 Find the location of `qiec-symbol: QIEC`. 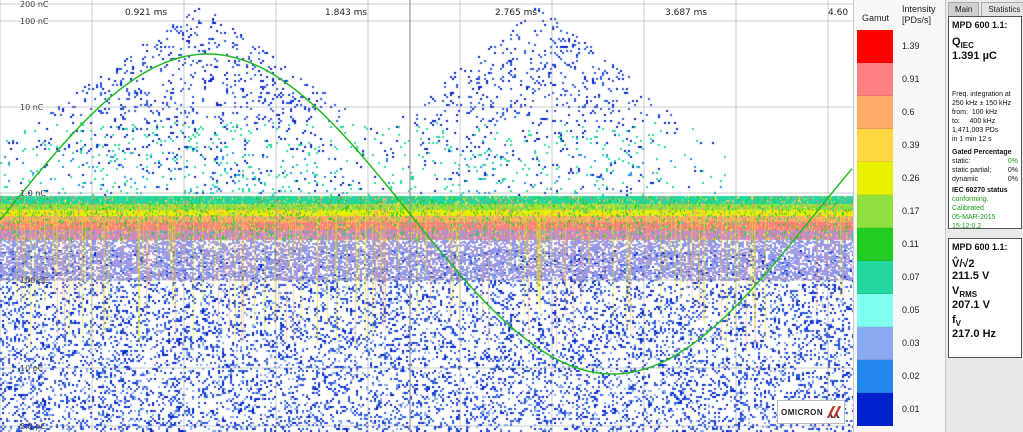

qiec-symbol: QIEC is located at coordinates (963, 43).